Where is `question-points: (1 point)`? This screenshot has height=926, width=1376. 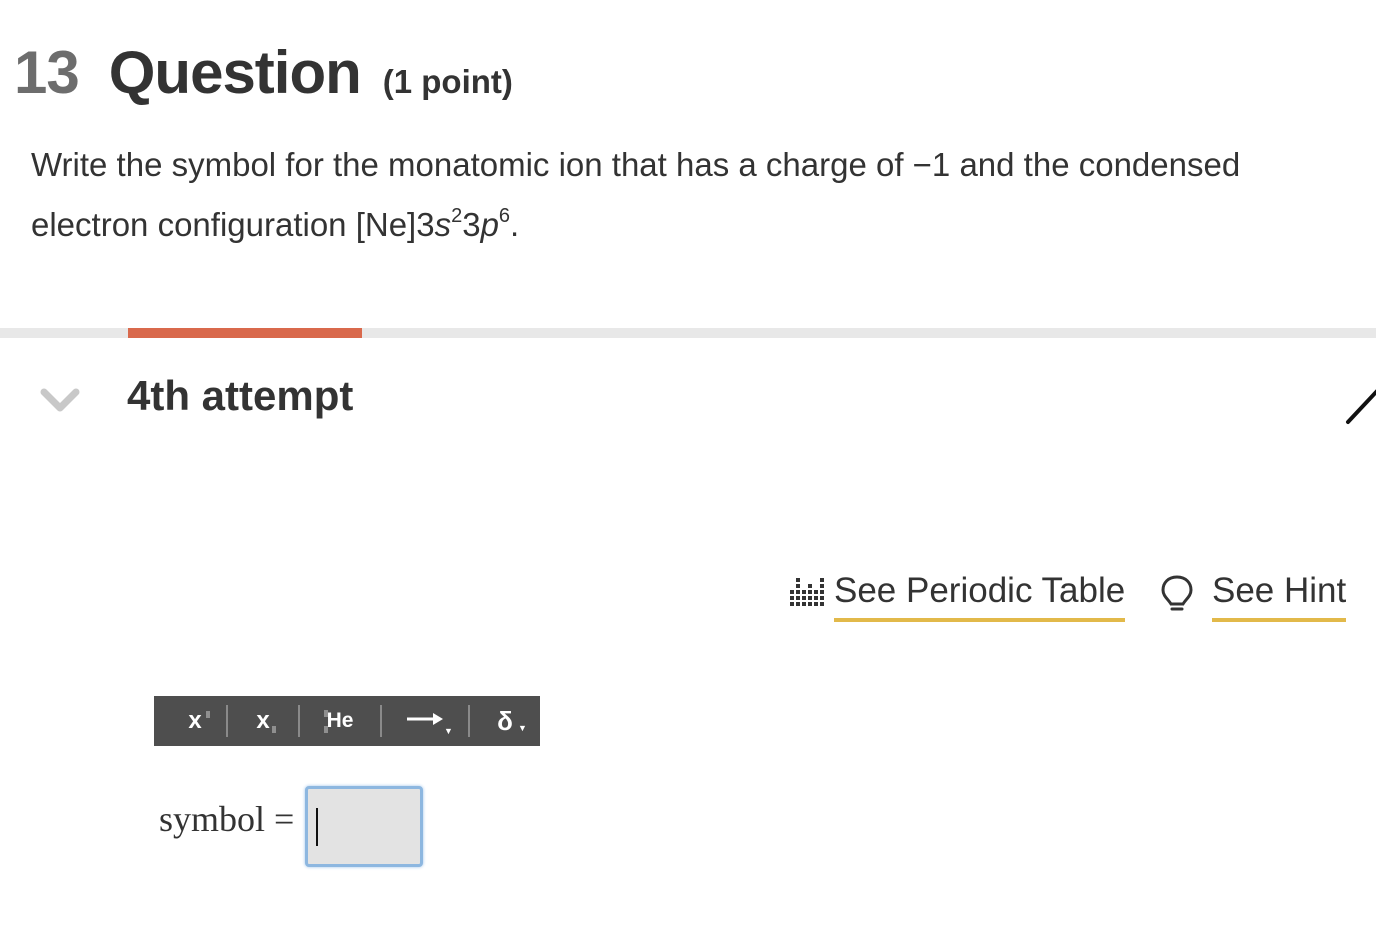
question-points: (1 point) is located at coordinates (447, 81).